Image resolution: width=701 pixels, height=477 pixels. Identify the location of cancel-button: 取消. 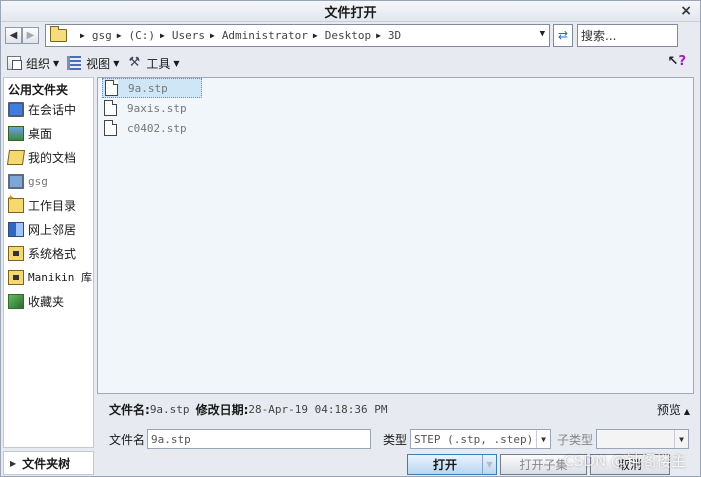
(630, 464).